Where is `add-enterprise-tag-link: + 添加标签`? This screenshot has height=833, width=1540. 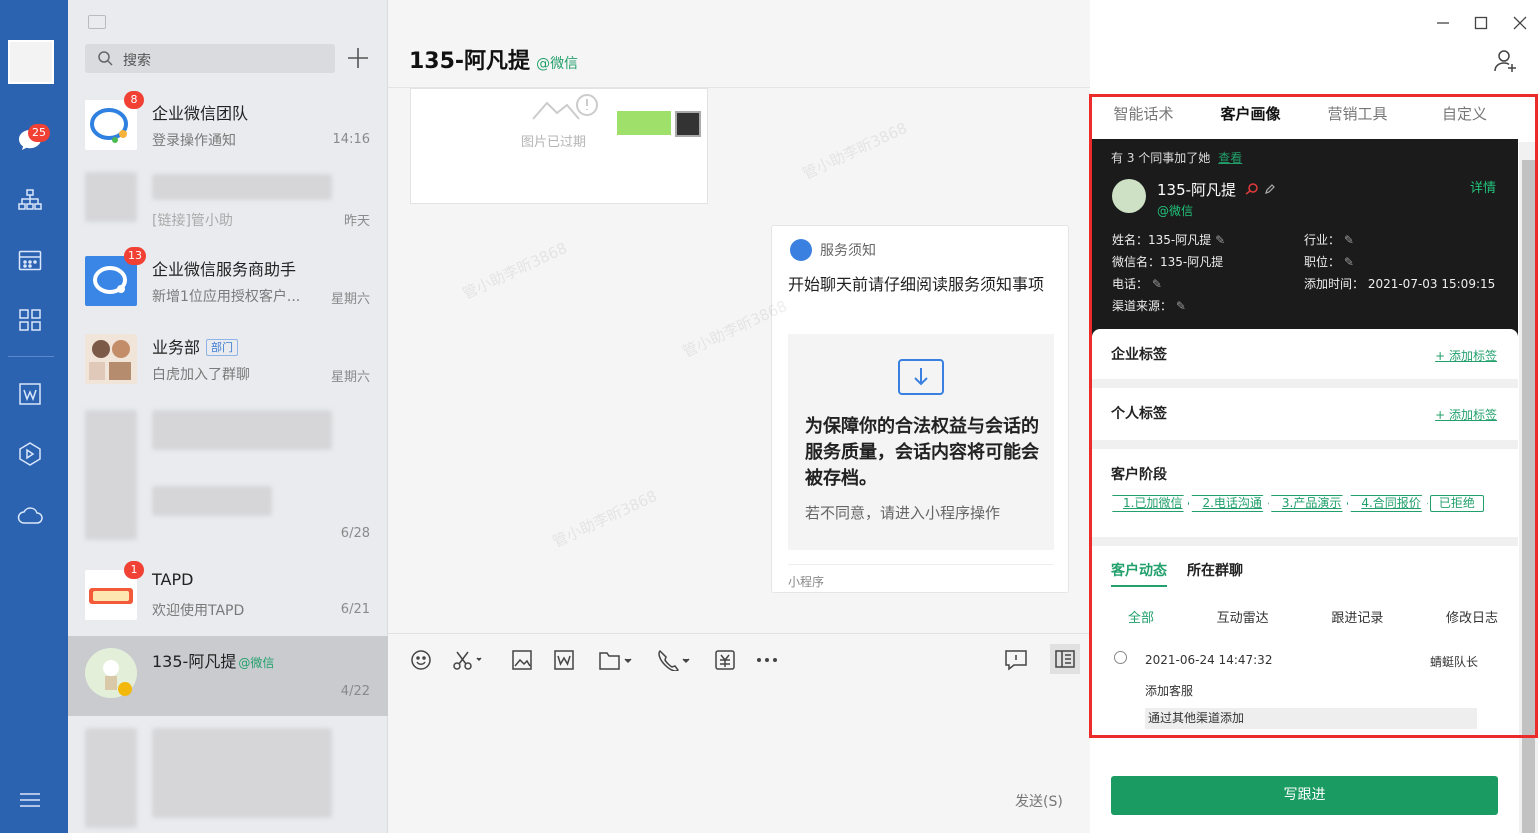
add-enterprise-tag-link: + 添加标签 is located at coordinates (1466, 355).